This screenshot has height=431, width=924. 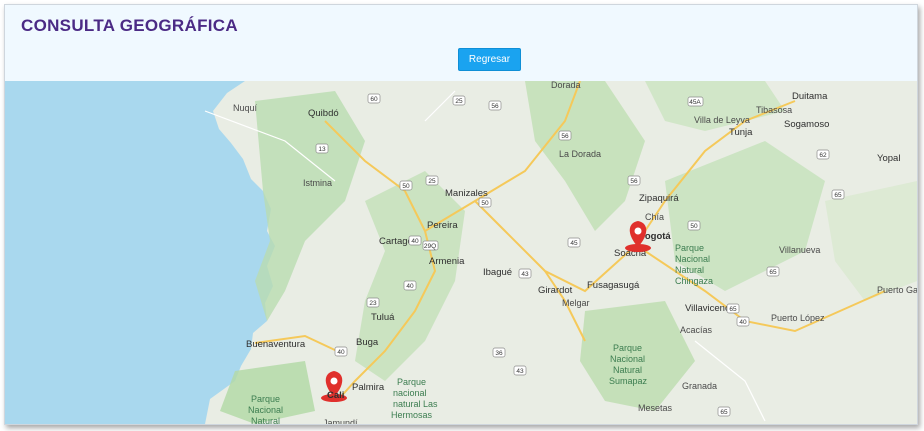 What do you see at coordinates (580, 154) in the screenshot?
I see `svg-text: La Dorada` at bounding box center [580, 154].